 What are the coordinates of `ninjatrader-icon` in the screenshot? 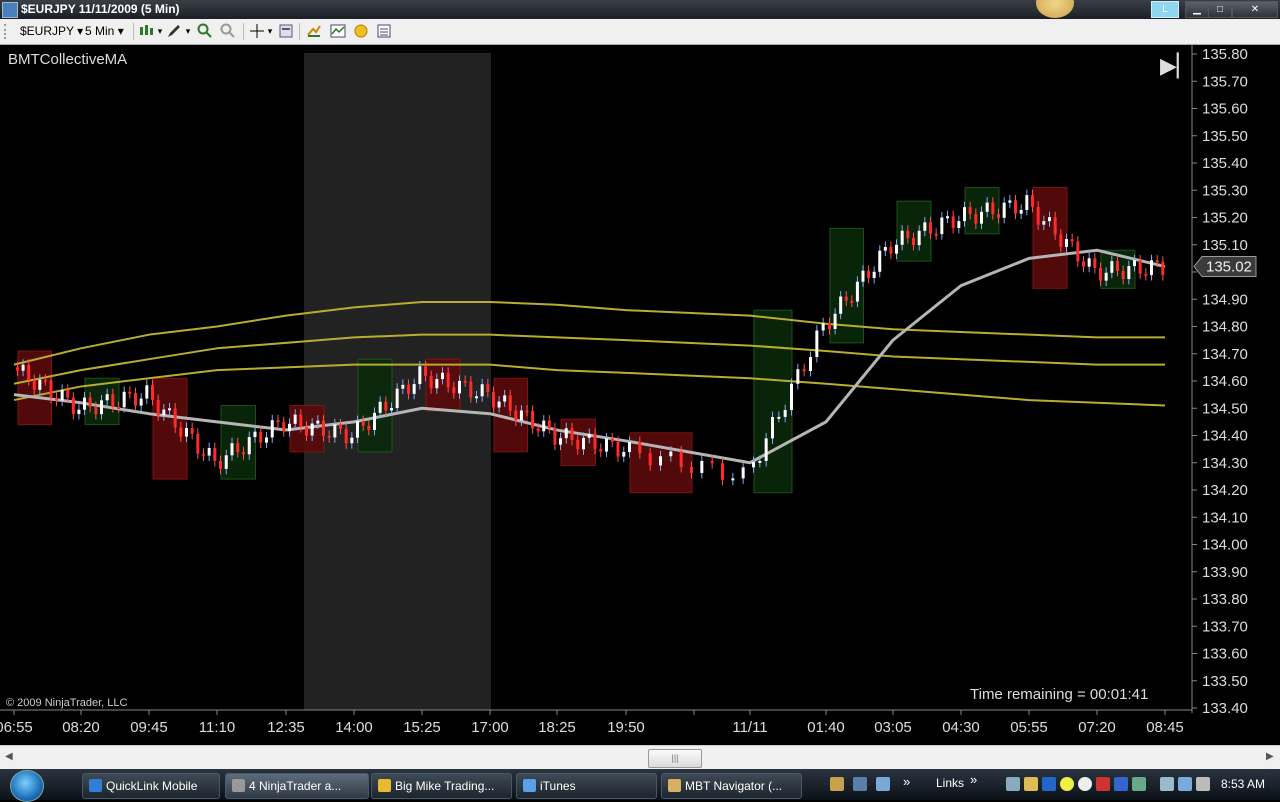 It's located at (238, 785).